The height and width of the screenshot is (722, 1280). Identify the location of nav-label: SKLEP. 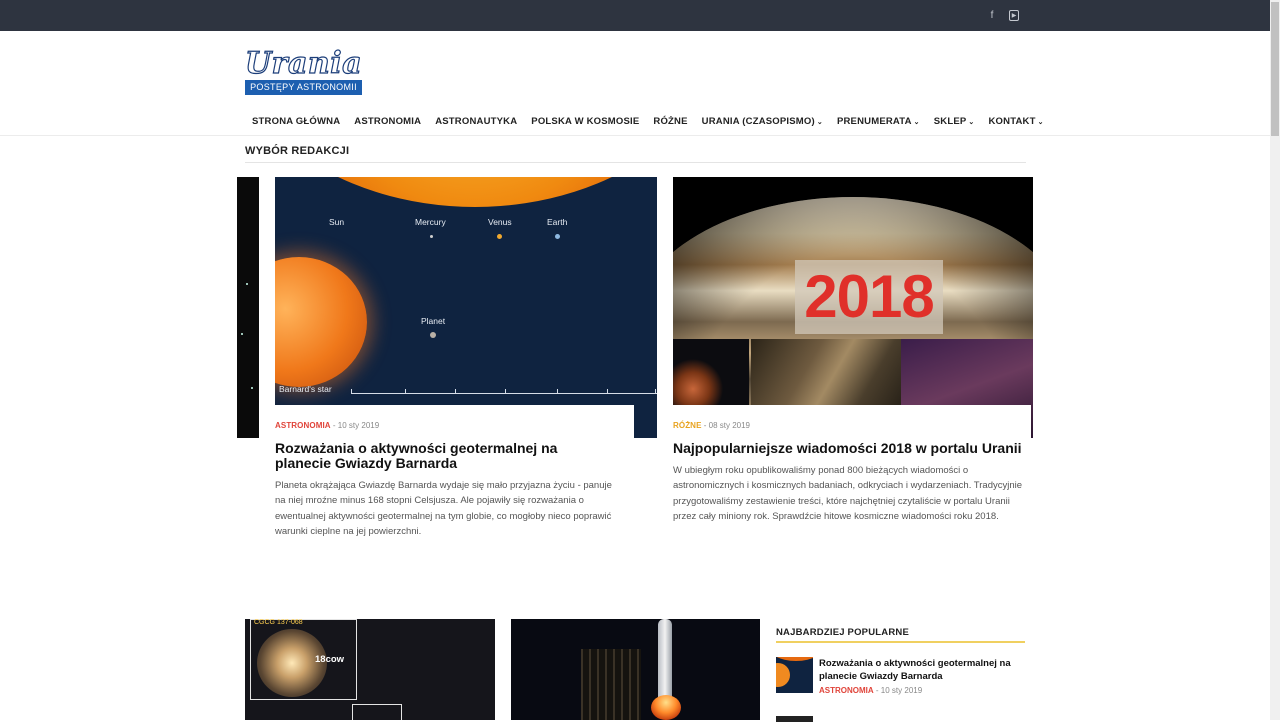
(950, 121).